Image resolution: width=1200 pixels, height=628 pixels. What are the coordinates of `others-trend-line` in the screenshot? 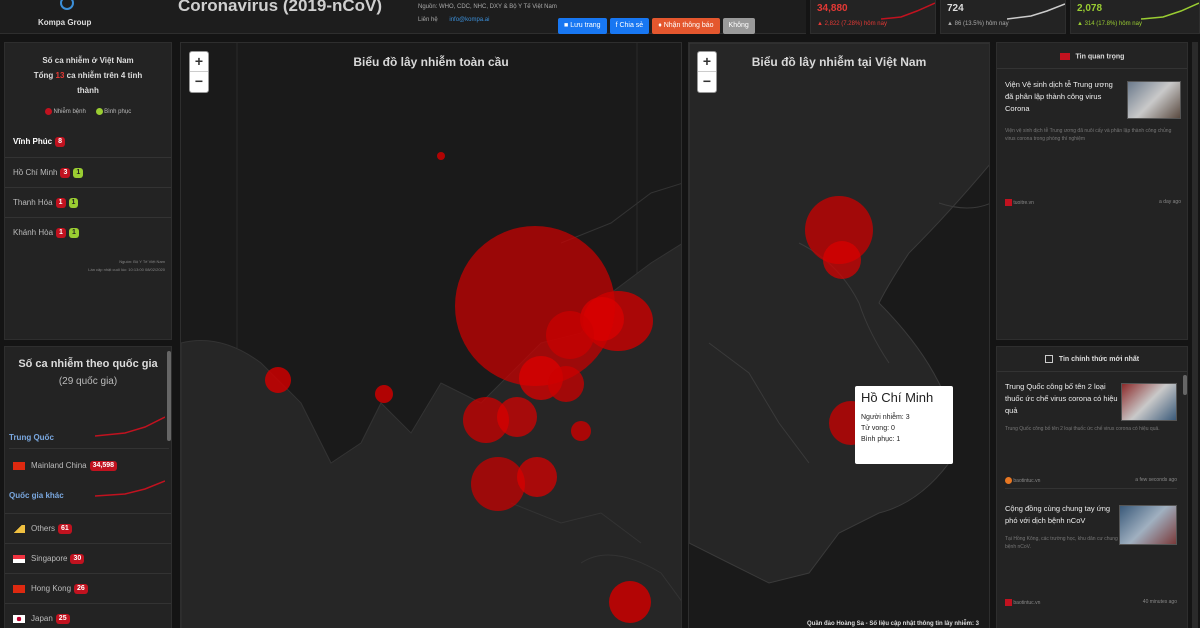 It's located at (130, 488).